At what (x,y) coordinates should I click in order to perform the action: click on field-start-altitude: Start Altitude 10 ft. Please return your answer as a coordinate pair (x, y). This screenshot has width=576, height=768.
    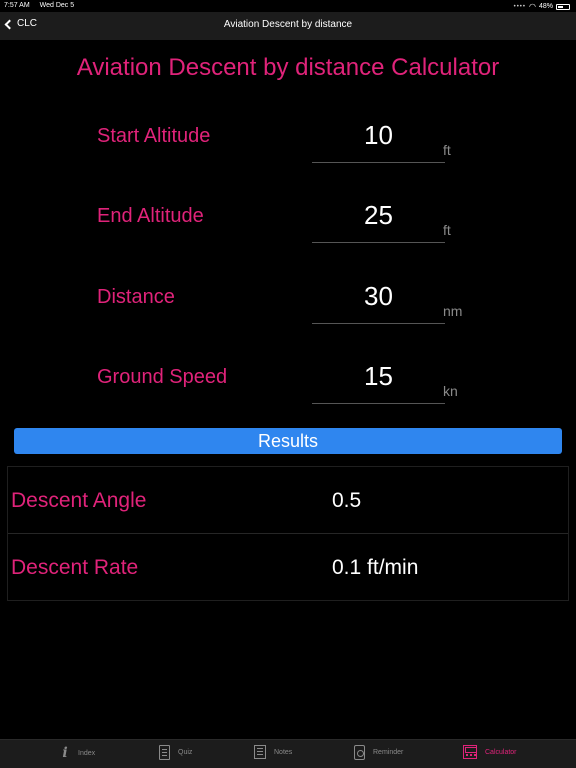
    Looking at the image, I should click on (288, 150).